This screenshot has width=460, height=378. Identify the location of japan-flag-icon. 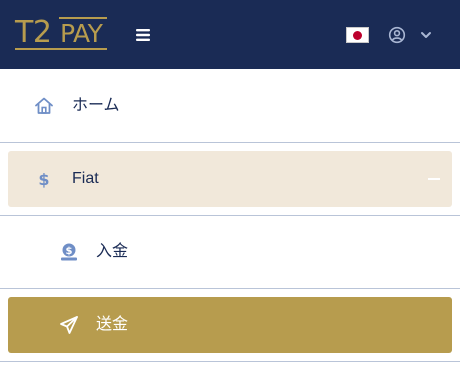
(357, 35).